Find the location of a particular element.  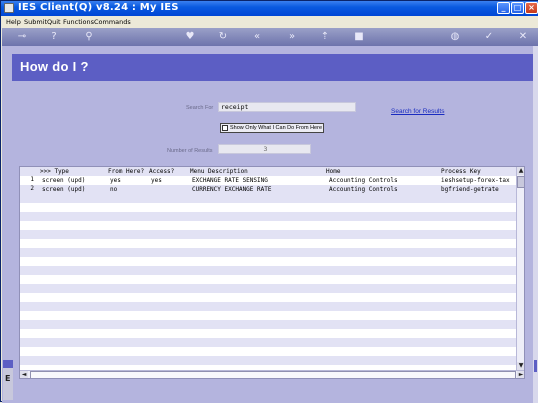

col-access: Access? is located at coordinates (161, 171).